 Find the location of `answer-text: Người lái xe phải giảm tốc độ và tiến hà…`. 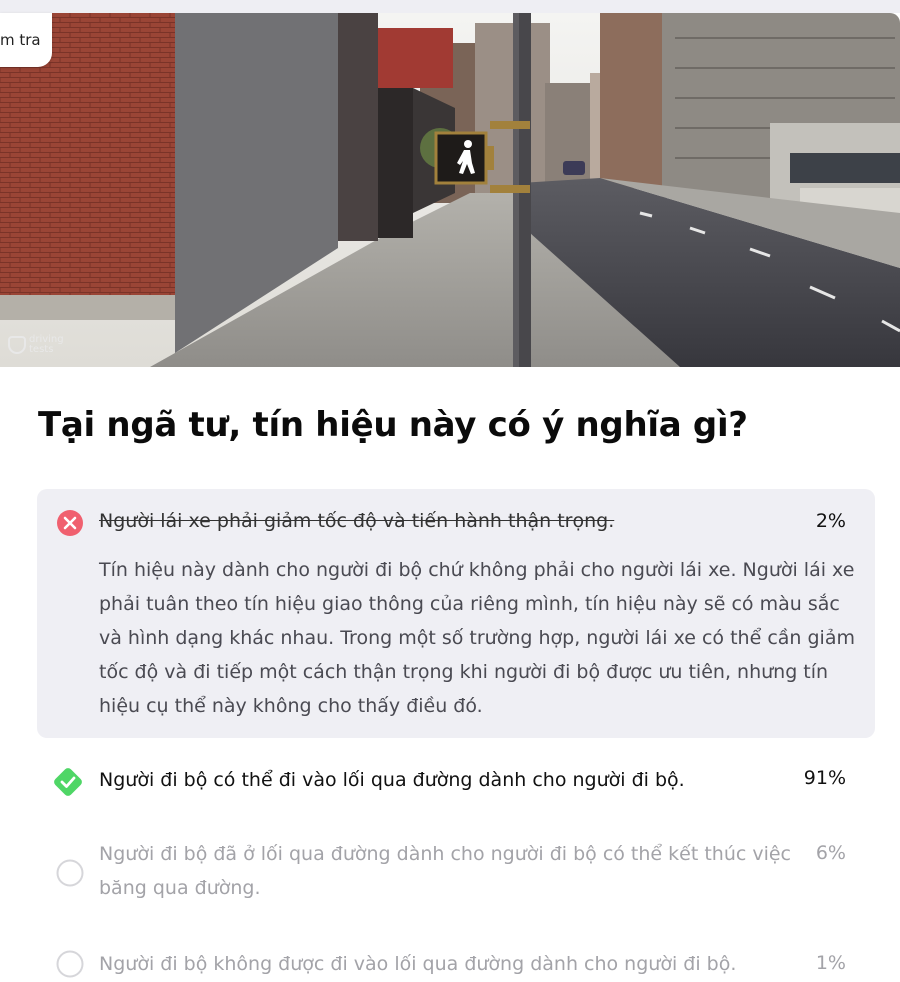

answer-text: Người lái xe phải giảm tốc độ và tiến hà… is located at coordinates (357, 521).